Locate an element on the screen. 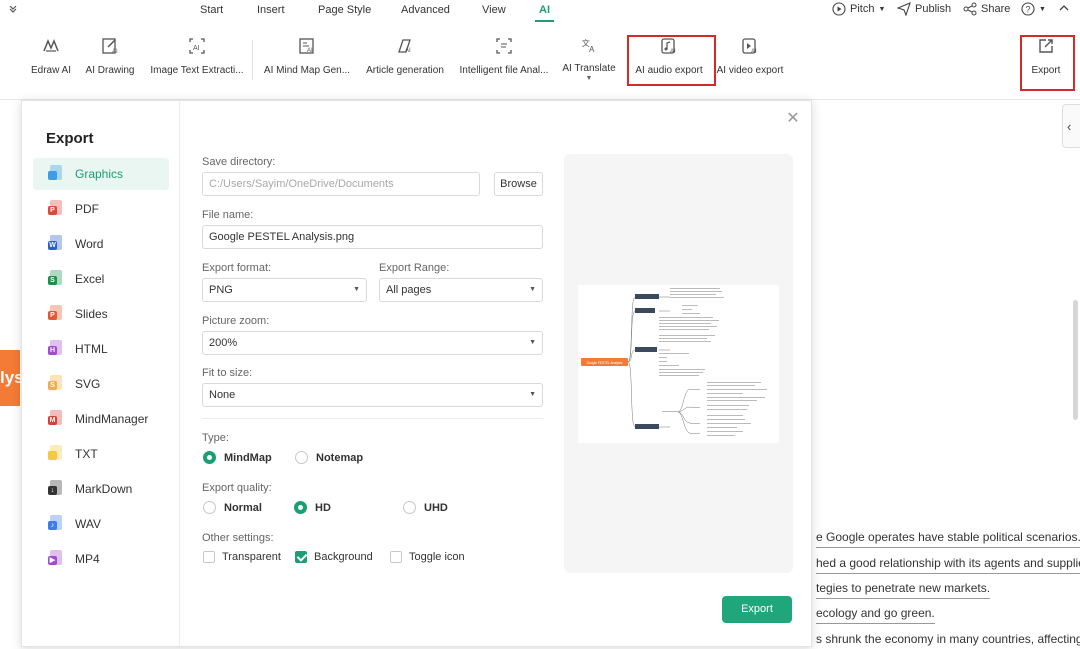  format-item-pdf: P PDF is located at coordinates (101, 209).